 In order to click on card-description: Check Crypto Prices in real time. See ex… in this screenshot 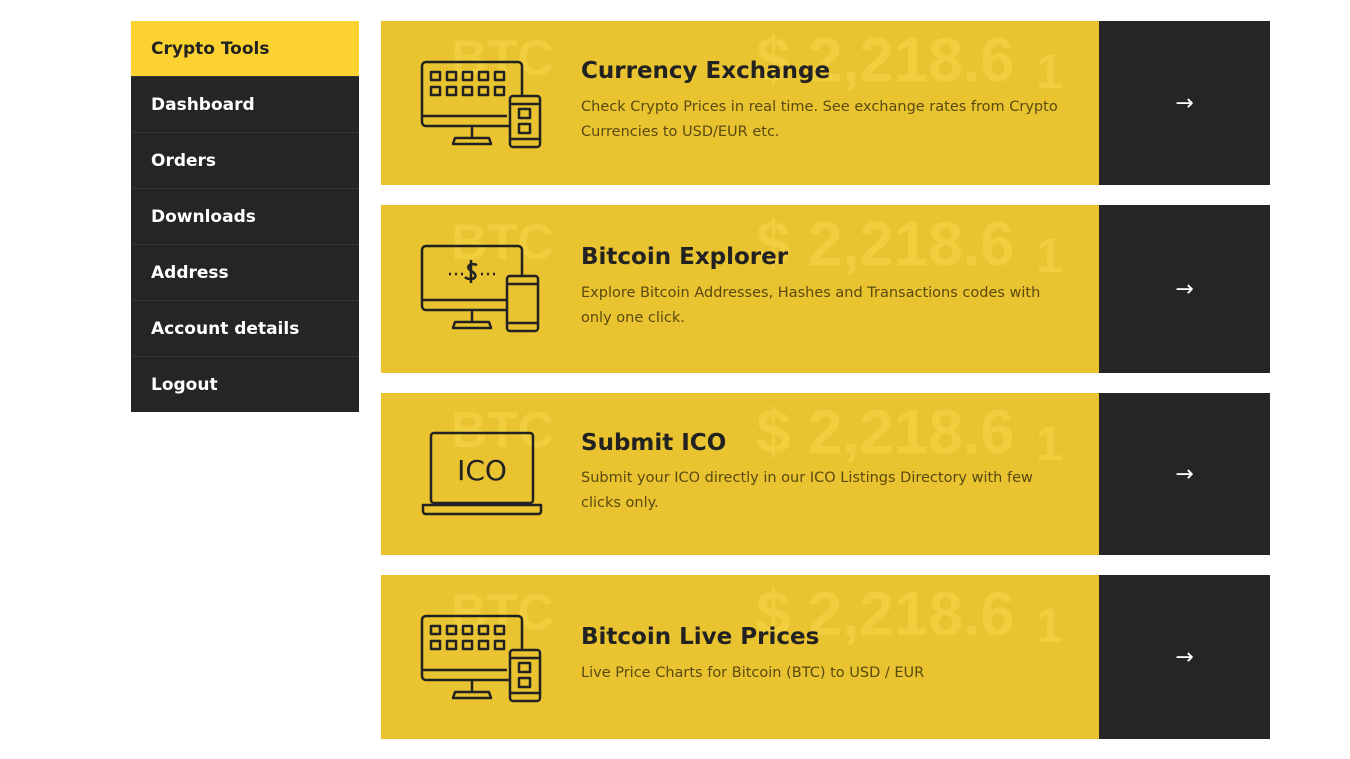, I will do `click(819, 119)`.